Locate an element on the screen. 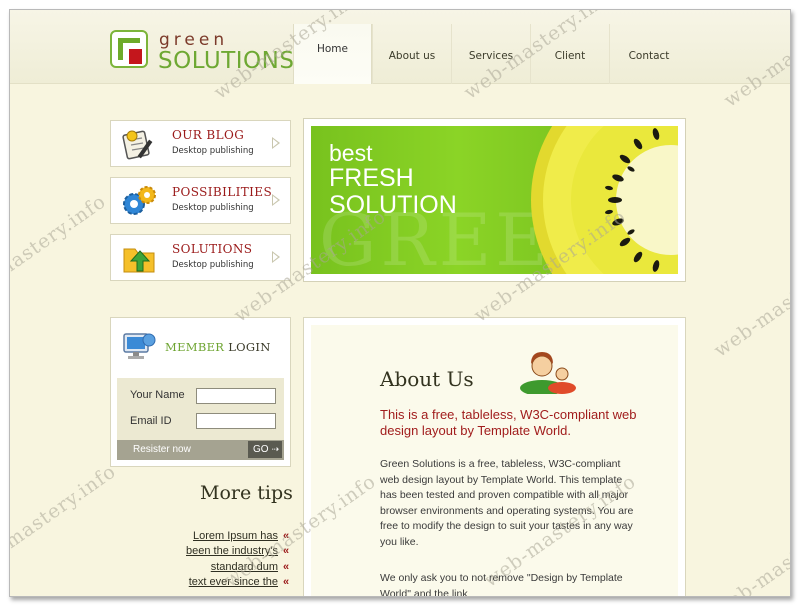  side-box-title: POSSIBILITIES is located at coordinates (222, 192).